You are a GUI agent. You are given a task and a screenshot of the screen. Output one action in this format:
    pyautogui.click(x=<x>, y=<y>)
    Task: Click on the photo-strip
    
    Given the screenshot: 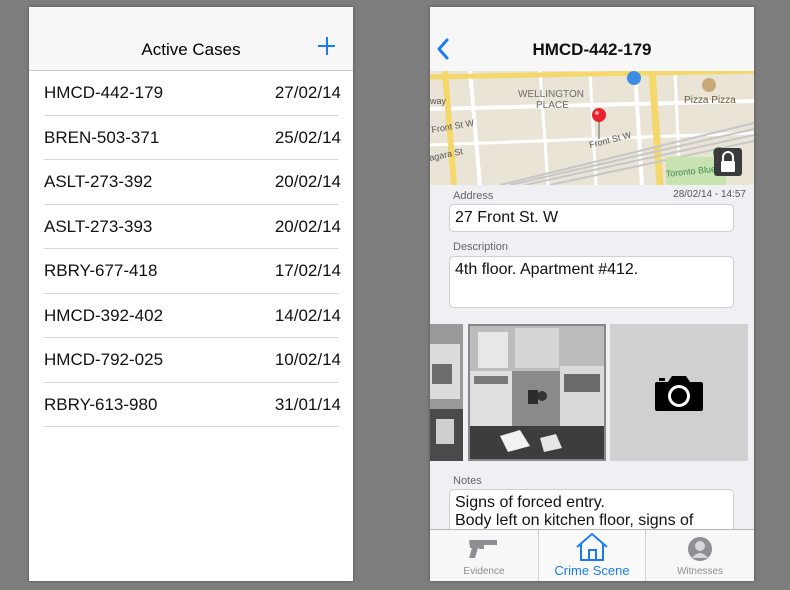 What is the action you would take?
    pyautogui.click(x=592, y=392)
    